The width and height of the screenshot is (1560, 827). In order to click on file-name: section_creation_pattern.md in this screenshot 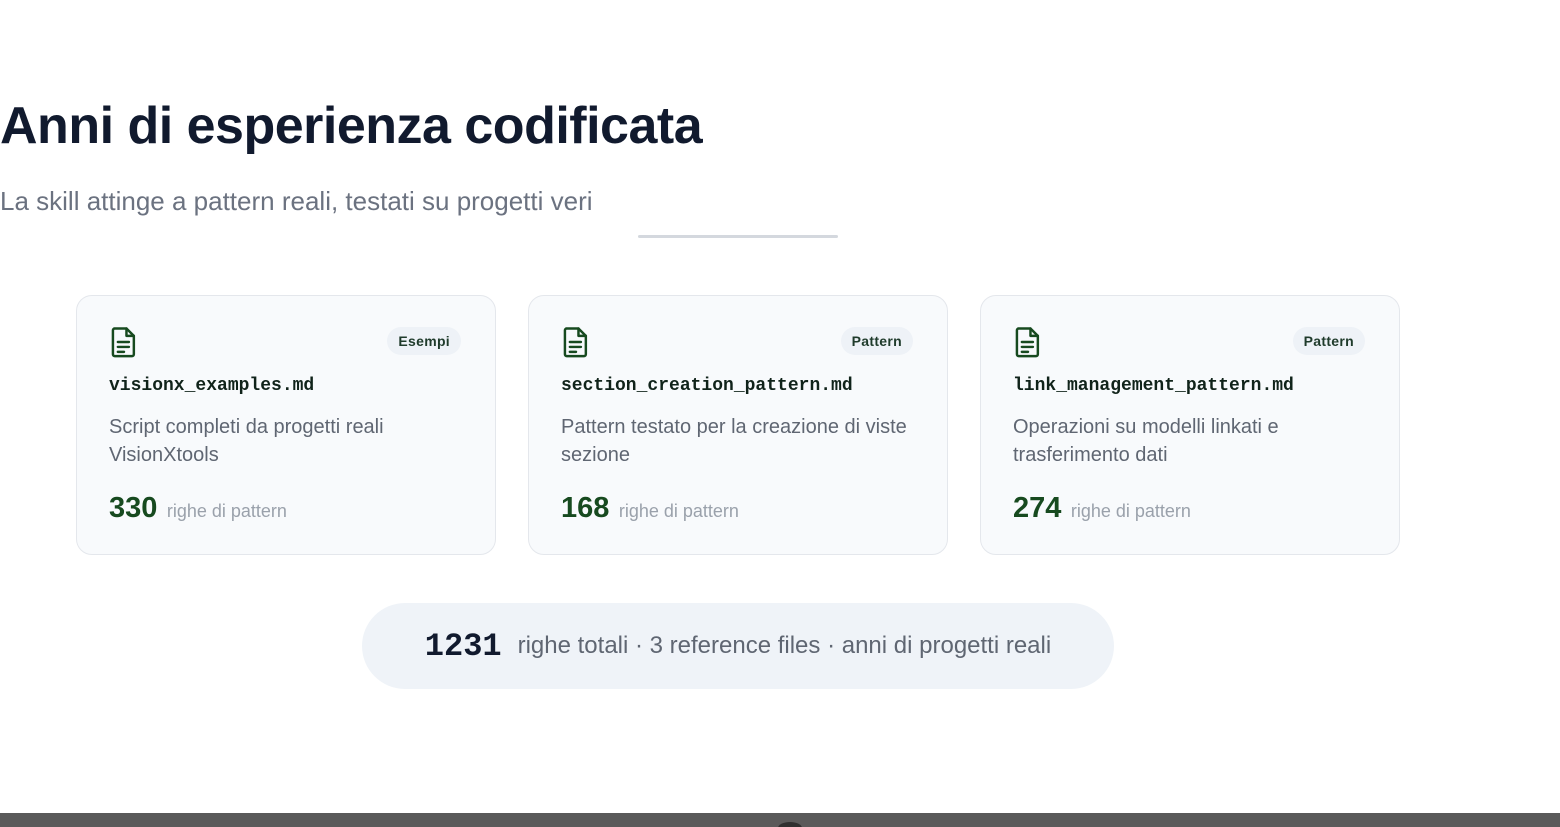, I will do `click(707, 386)`.